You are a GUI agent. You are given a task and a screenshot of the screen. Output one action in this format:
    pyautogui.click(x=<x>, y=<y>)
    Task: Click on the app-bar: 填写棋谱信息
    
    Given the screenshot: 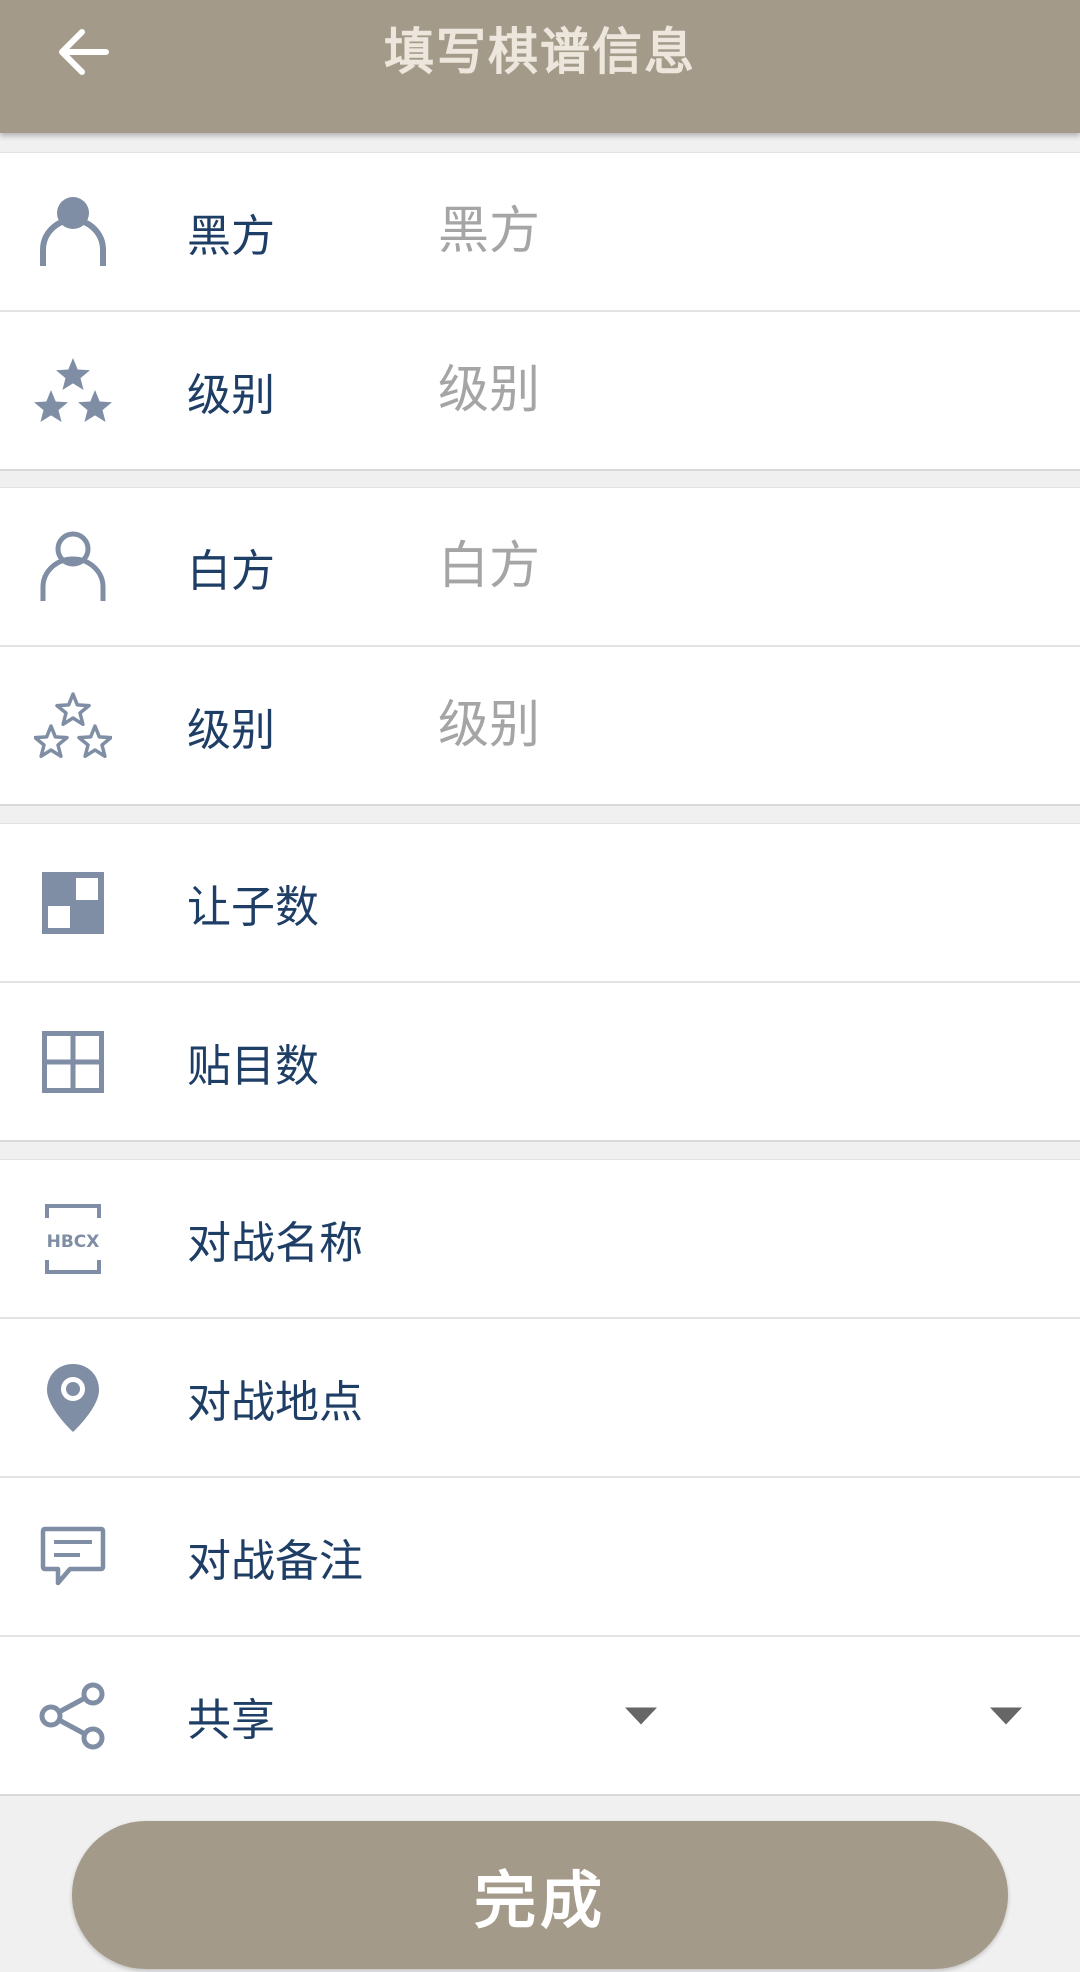 What is the action you would take?
    pyautogui.click(x=540, y=66)
    